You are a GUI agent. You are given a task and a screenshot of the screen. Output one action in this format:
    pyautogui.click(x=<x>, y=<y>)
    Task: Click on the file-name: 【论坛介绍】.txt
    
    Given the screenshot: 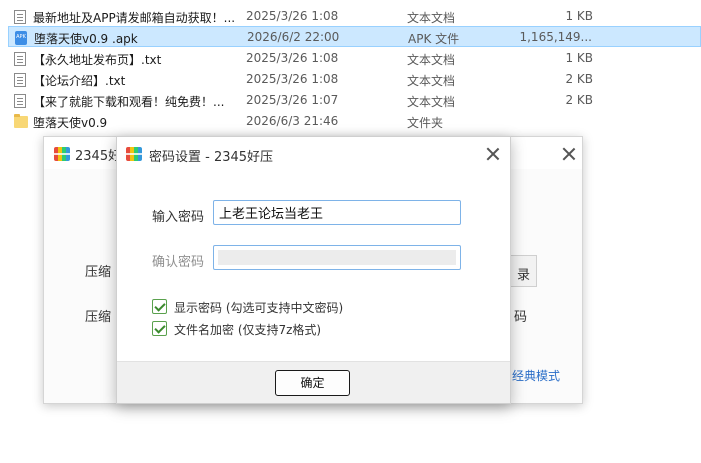 What is the action you would take?
    pyautogui.click(x=79, y=81)
    